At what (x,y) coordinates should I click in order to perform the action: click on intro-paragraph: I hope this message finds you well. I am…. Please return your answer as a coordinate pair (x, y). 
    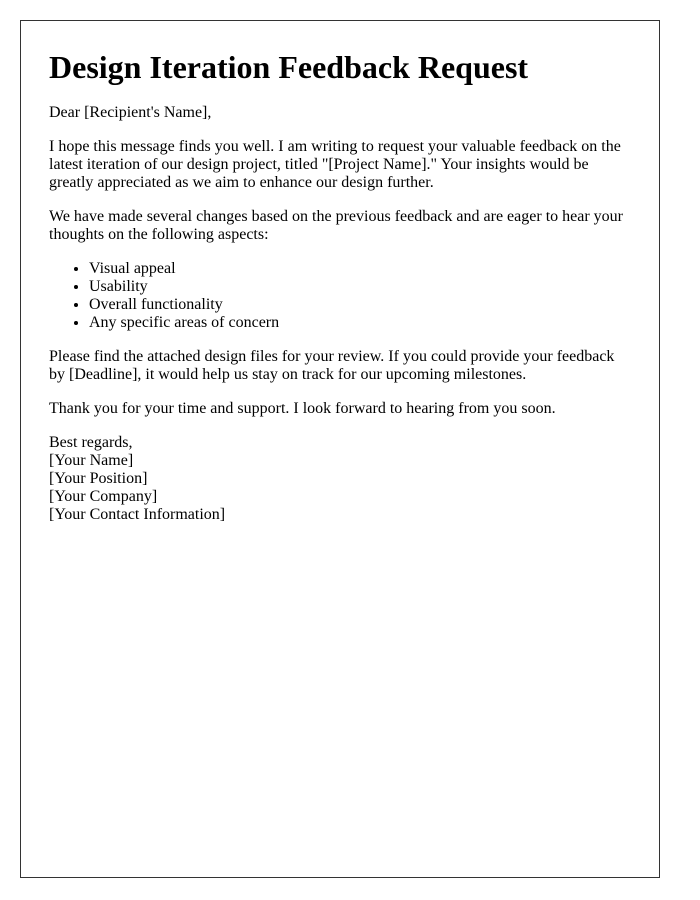
    Looking at the image, I should click on (335, 164).